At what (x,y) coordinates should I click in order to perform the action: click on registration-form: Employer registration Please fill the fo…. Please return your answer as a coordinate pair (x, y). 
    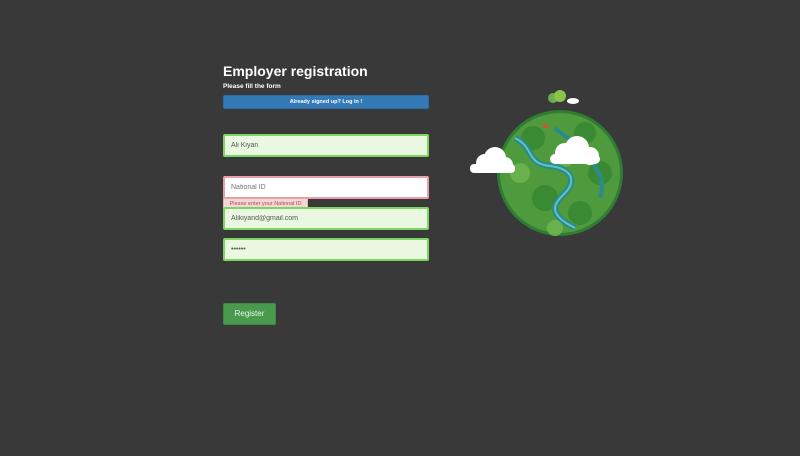
    Looking at the image, I should click on (326, 193).